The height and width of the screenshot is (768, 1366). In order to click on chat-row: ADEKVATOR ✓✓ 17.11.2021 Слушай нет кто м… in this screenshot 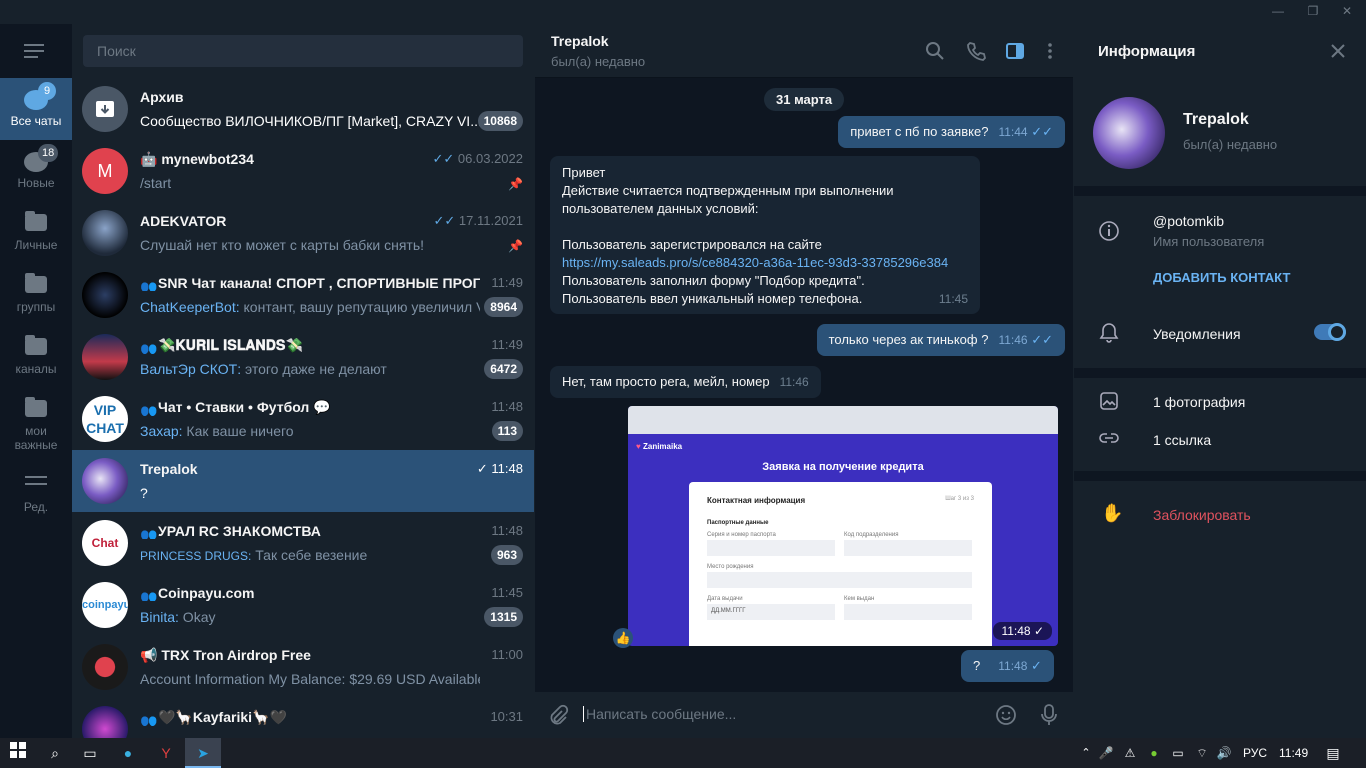, I will do `click(303, 233)`.